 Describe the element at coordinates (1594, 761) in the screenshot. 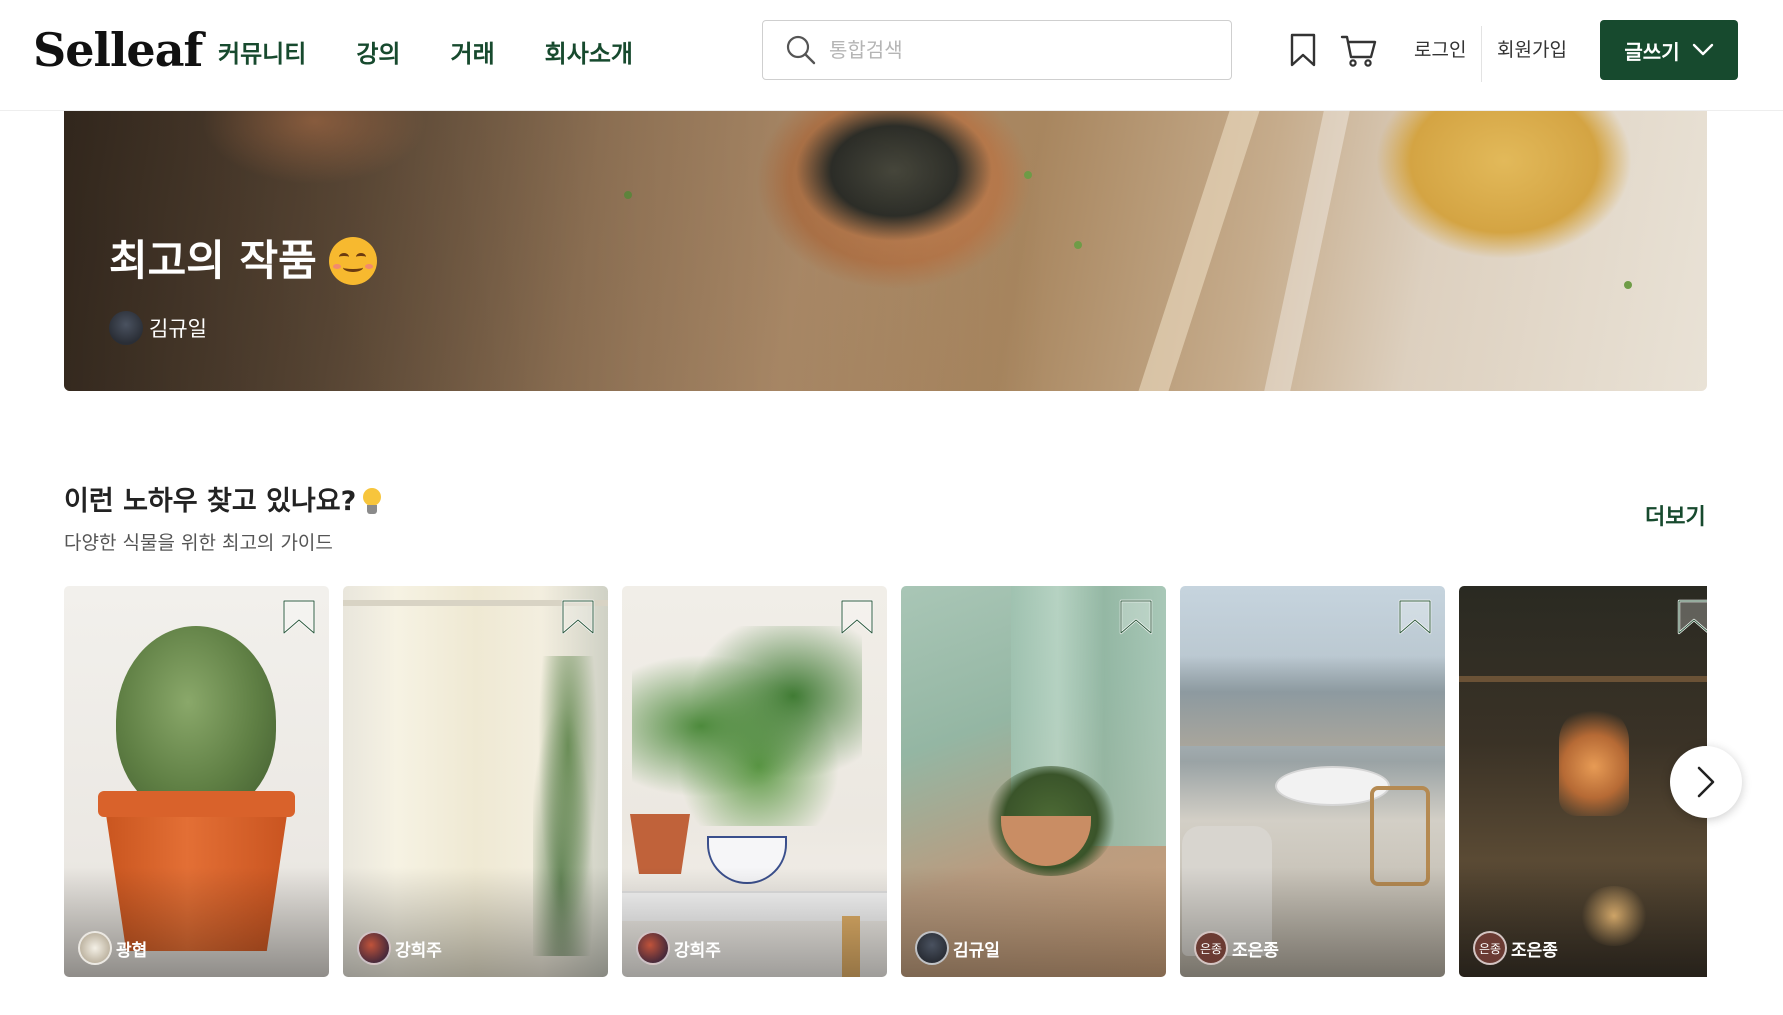

I see `lantern-image` at that location.